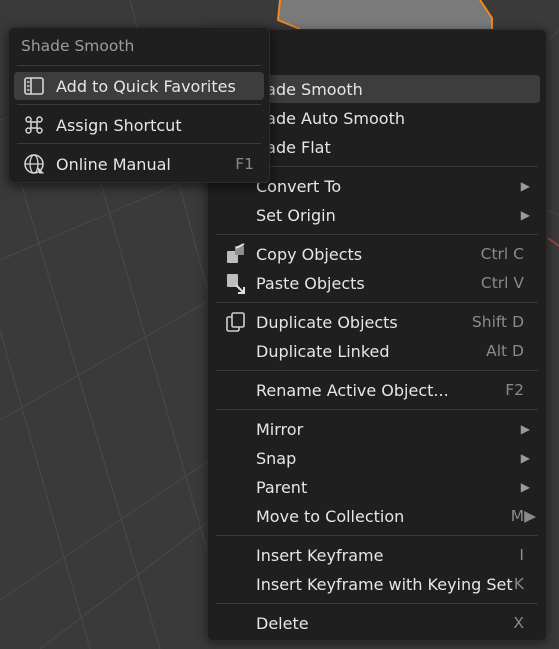 The height and width of the screenshot is (649, 559). Describe the element at coordinates (146, 86) in the screenshot. I see `popup-item-label: Add to Quick Favorites` at that location.